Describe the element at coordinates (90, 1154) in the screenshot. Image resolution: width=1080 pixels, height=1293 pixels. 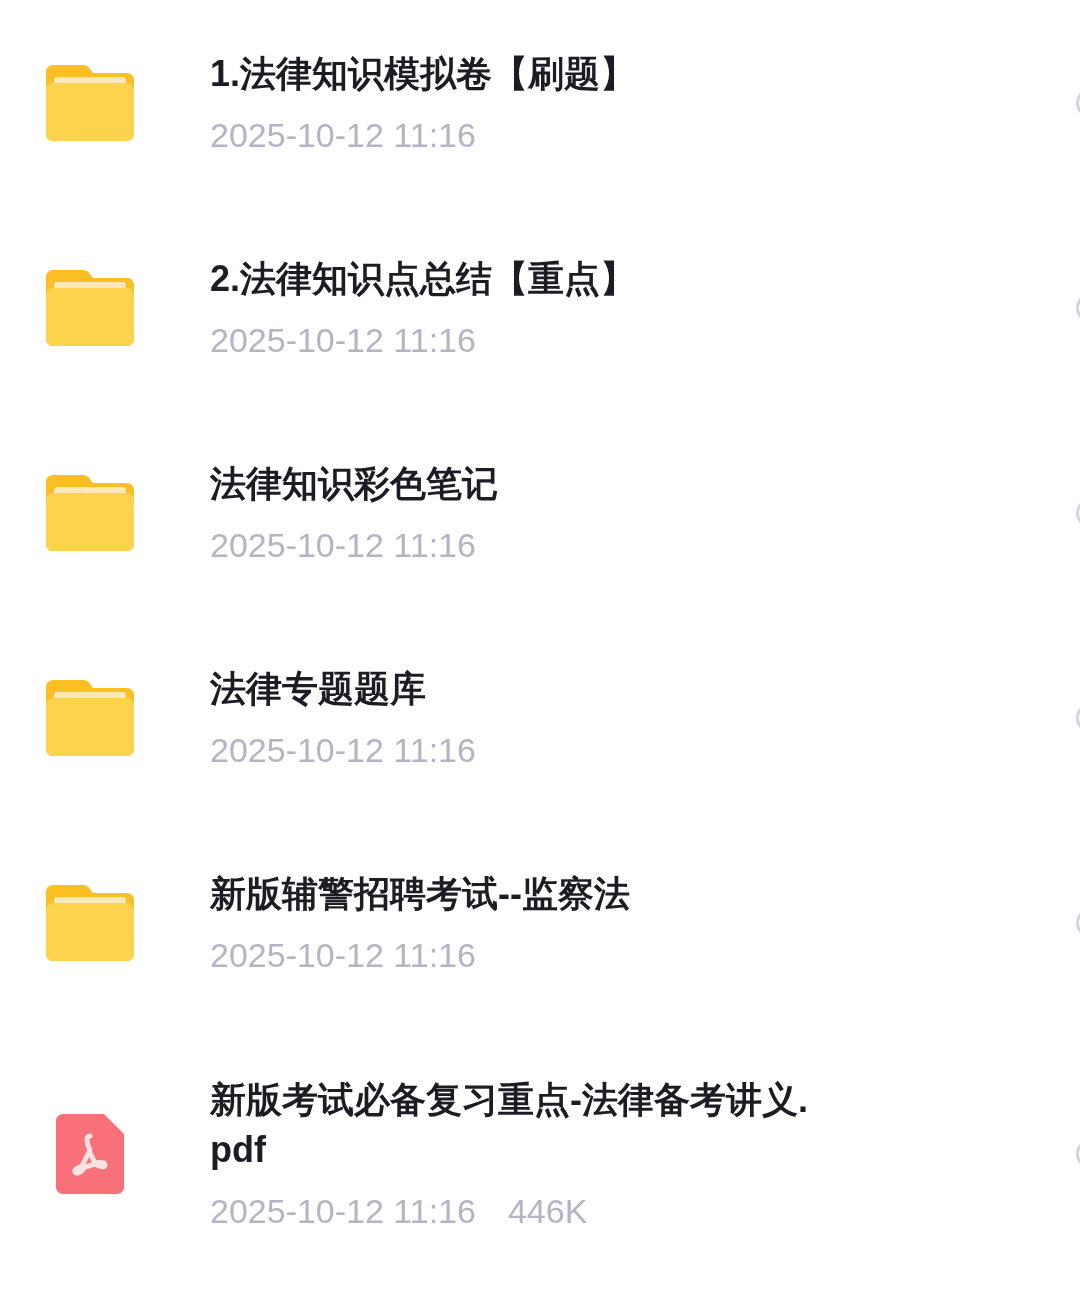
I see `pdf-file-icon` at that location.